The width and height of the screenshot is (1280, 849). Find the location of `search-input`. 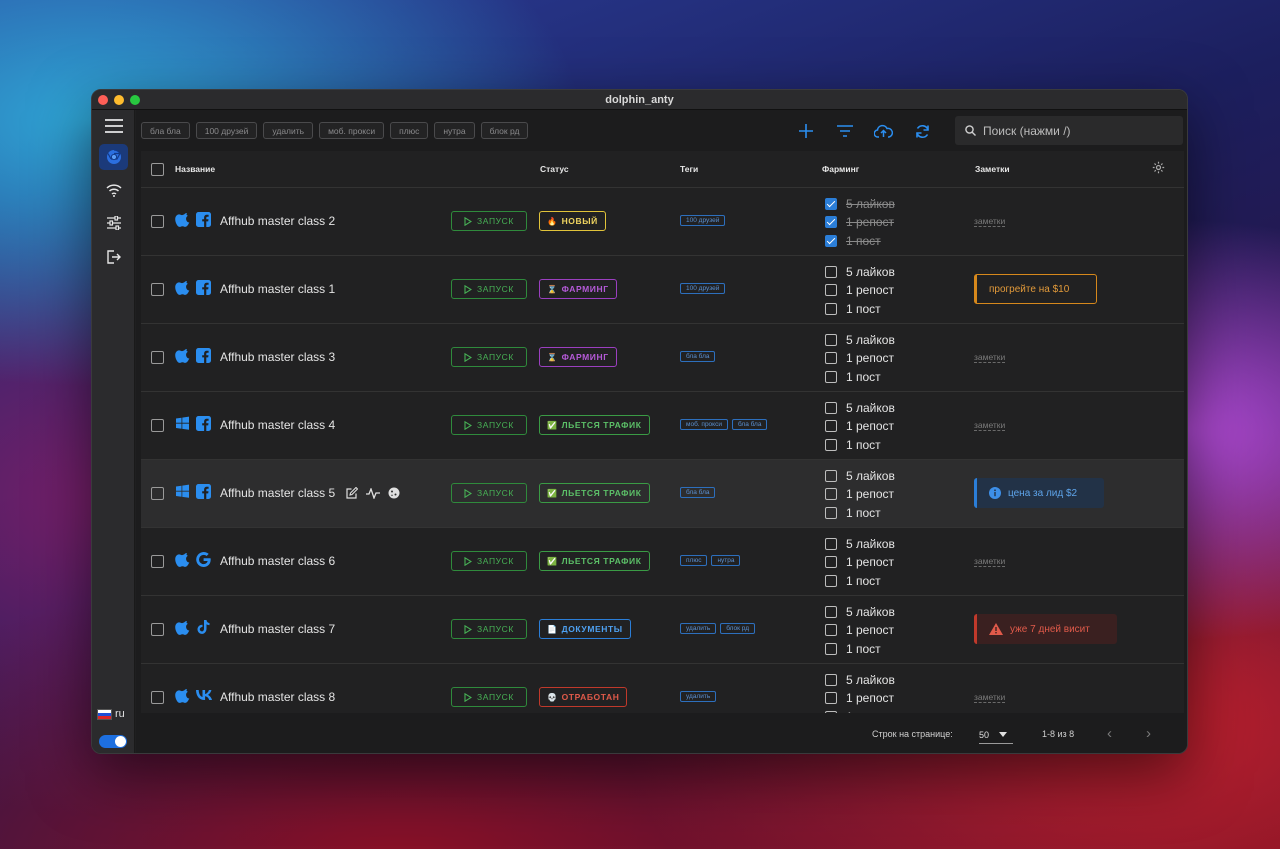

search-input is located at coordinates (1078, 130).